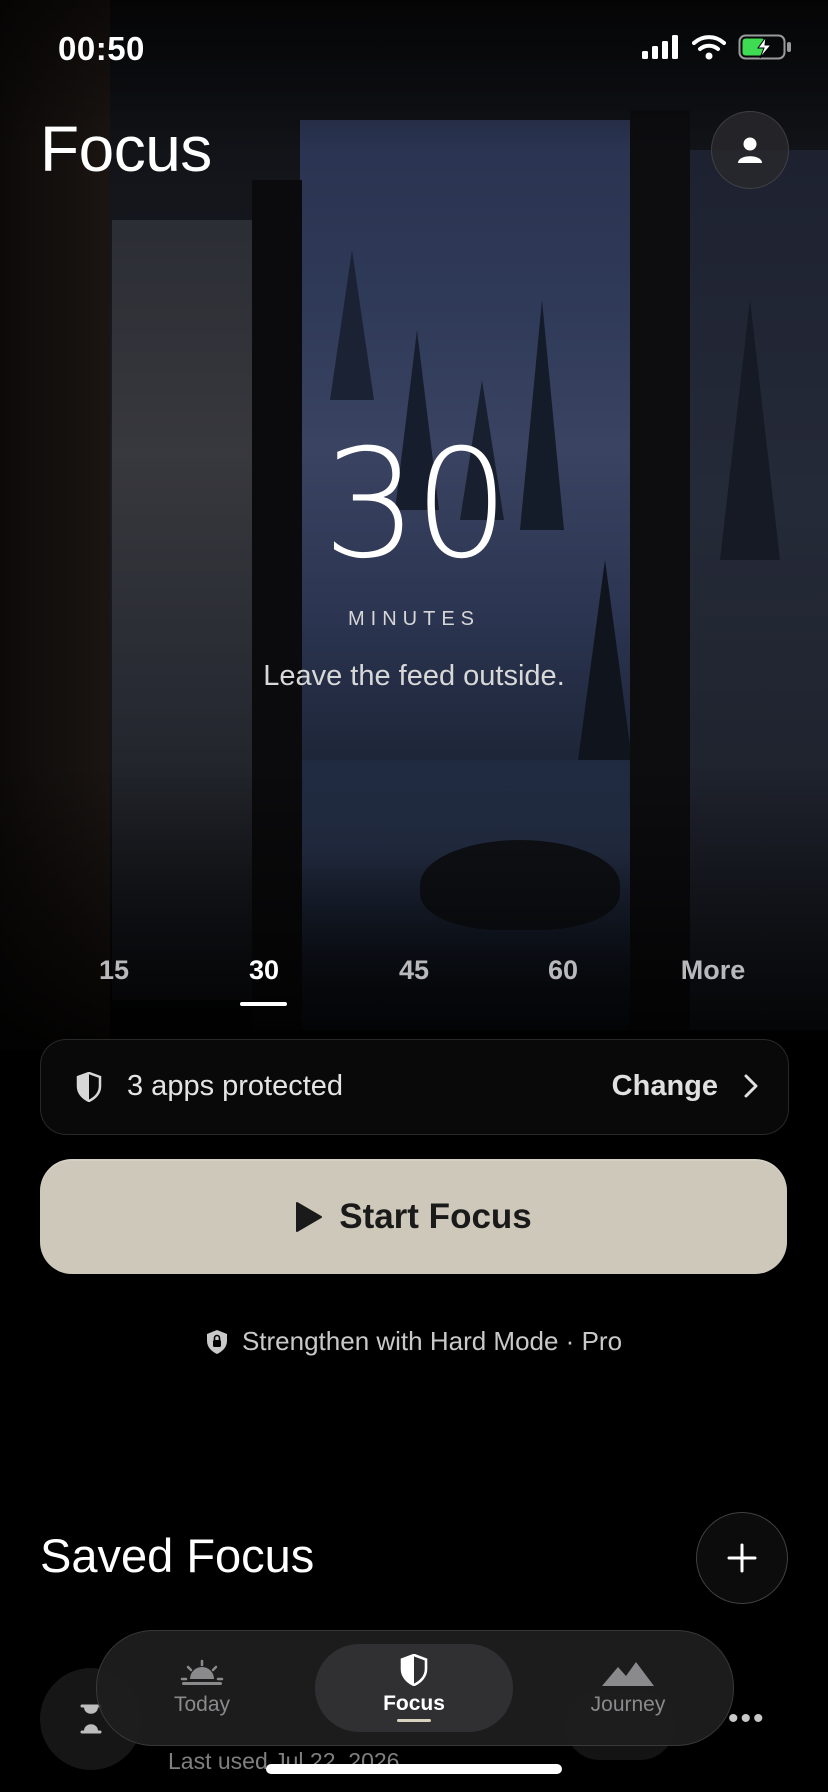 The image size is (828, 1792). Describe the element at coordinates (235, 1086) in the screenshot. I see `apps-protected-label: 3 apps protected` at that location.